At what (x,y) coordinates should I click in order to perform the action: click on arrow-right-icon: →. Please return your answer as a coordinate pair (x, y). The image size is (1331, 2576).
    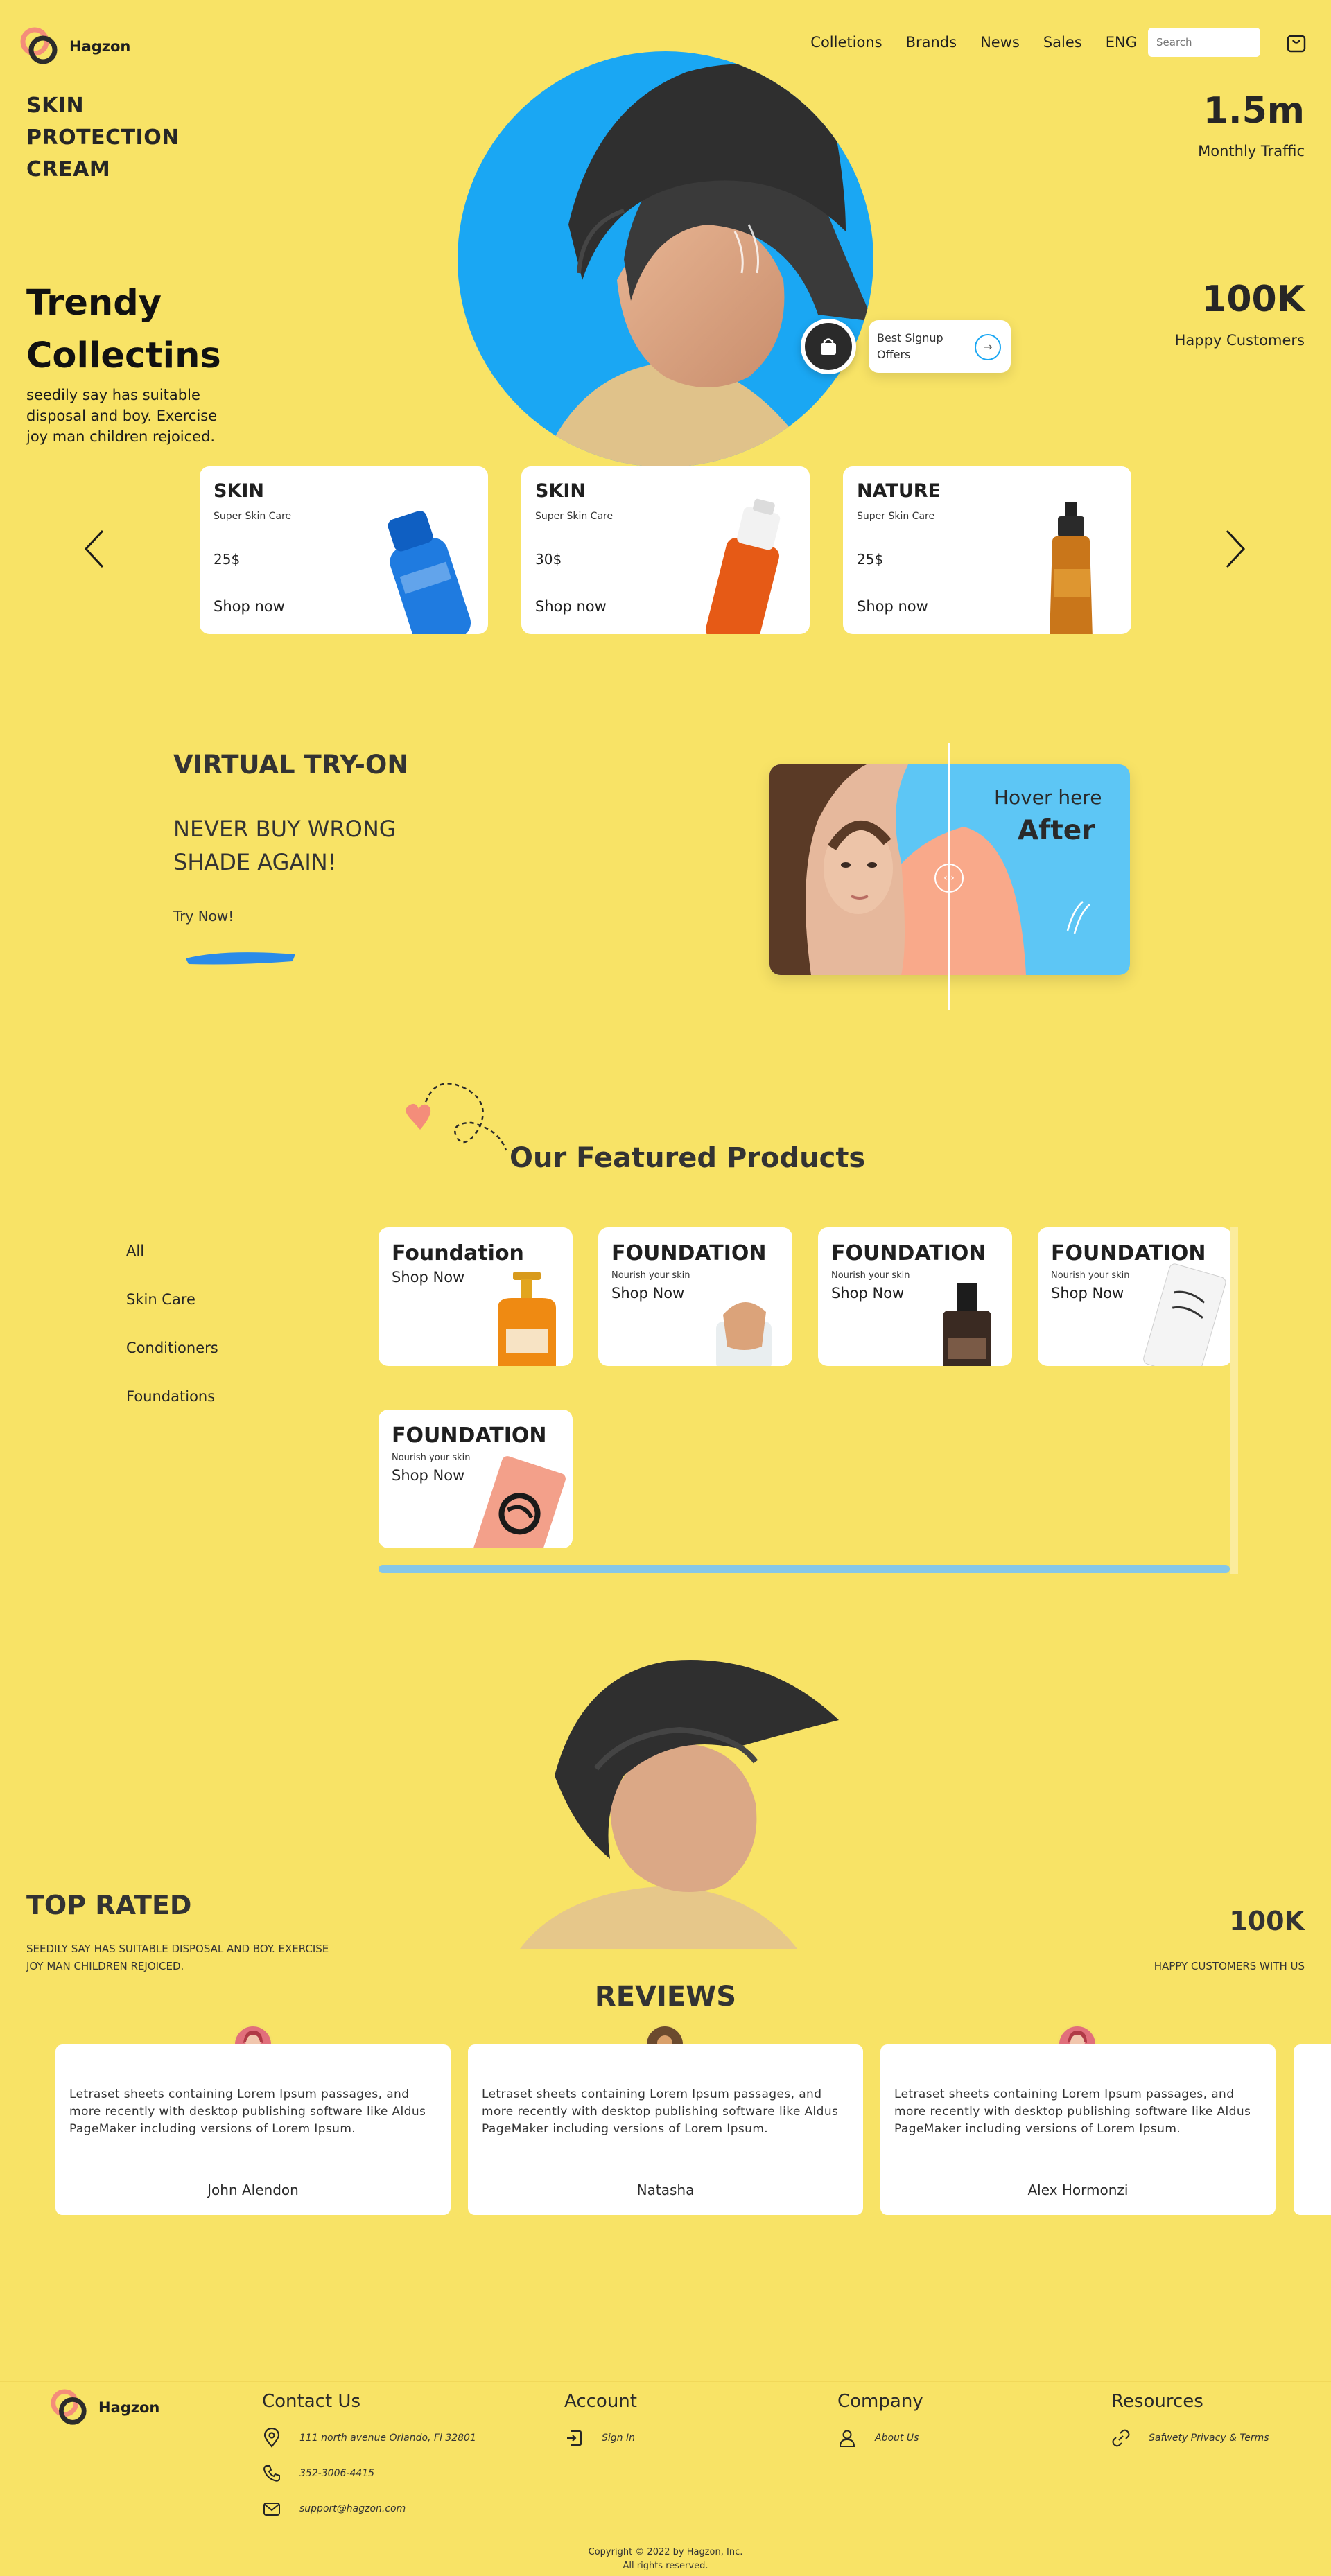
    Looking at the image, I should click on (988, 347).